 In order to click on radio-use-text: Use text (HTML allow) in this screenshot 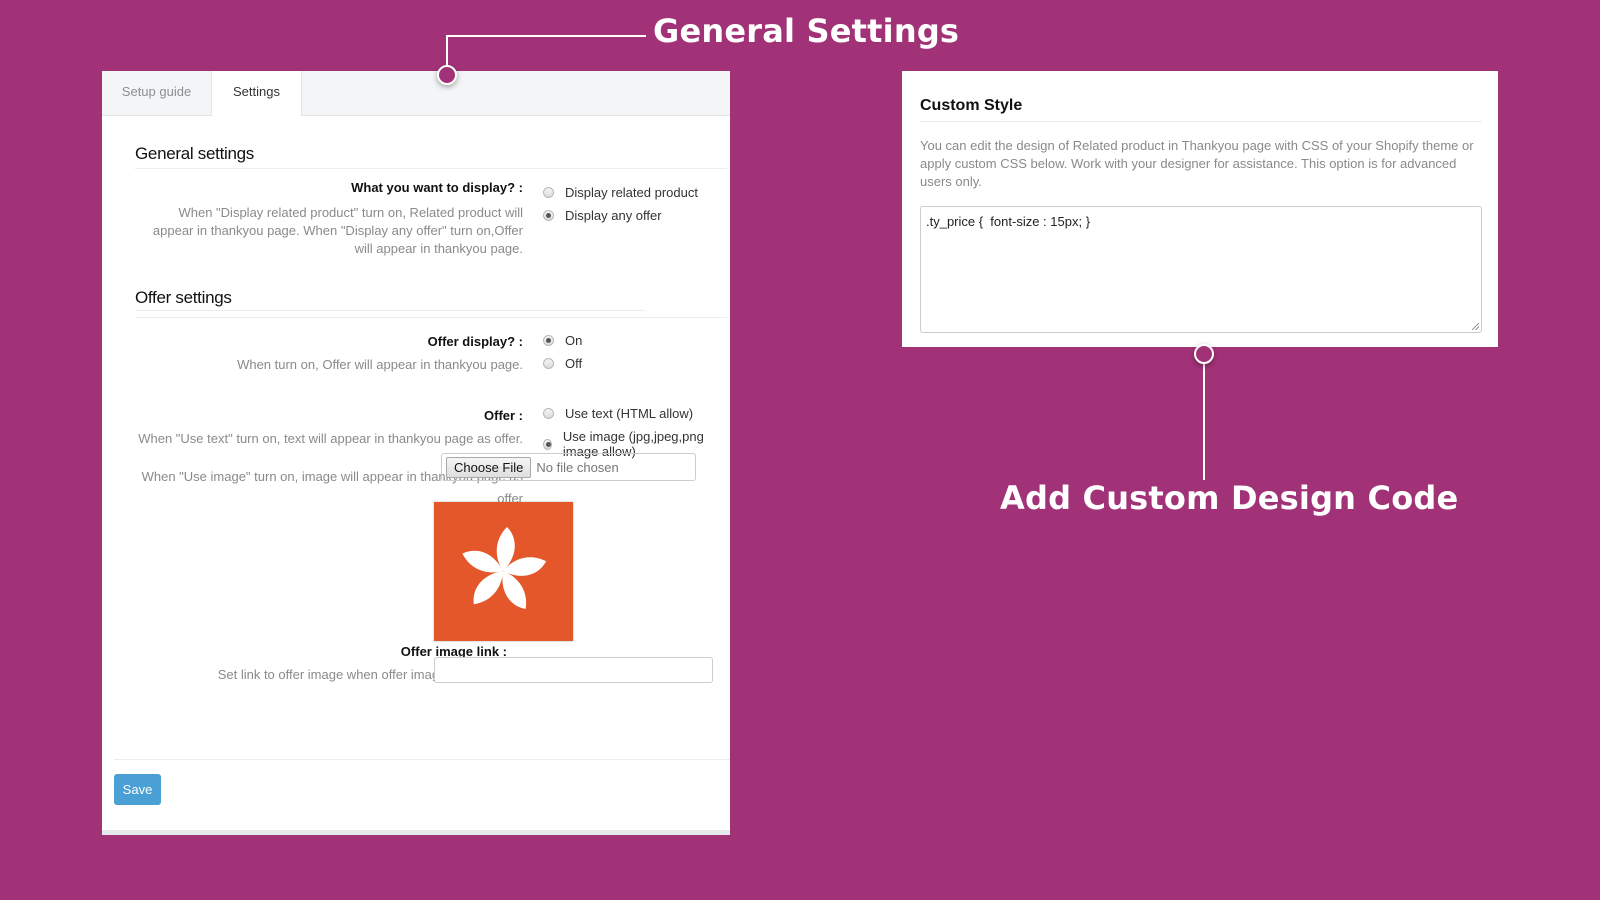, I will do `click(618, 413)`.